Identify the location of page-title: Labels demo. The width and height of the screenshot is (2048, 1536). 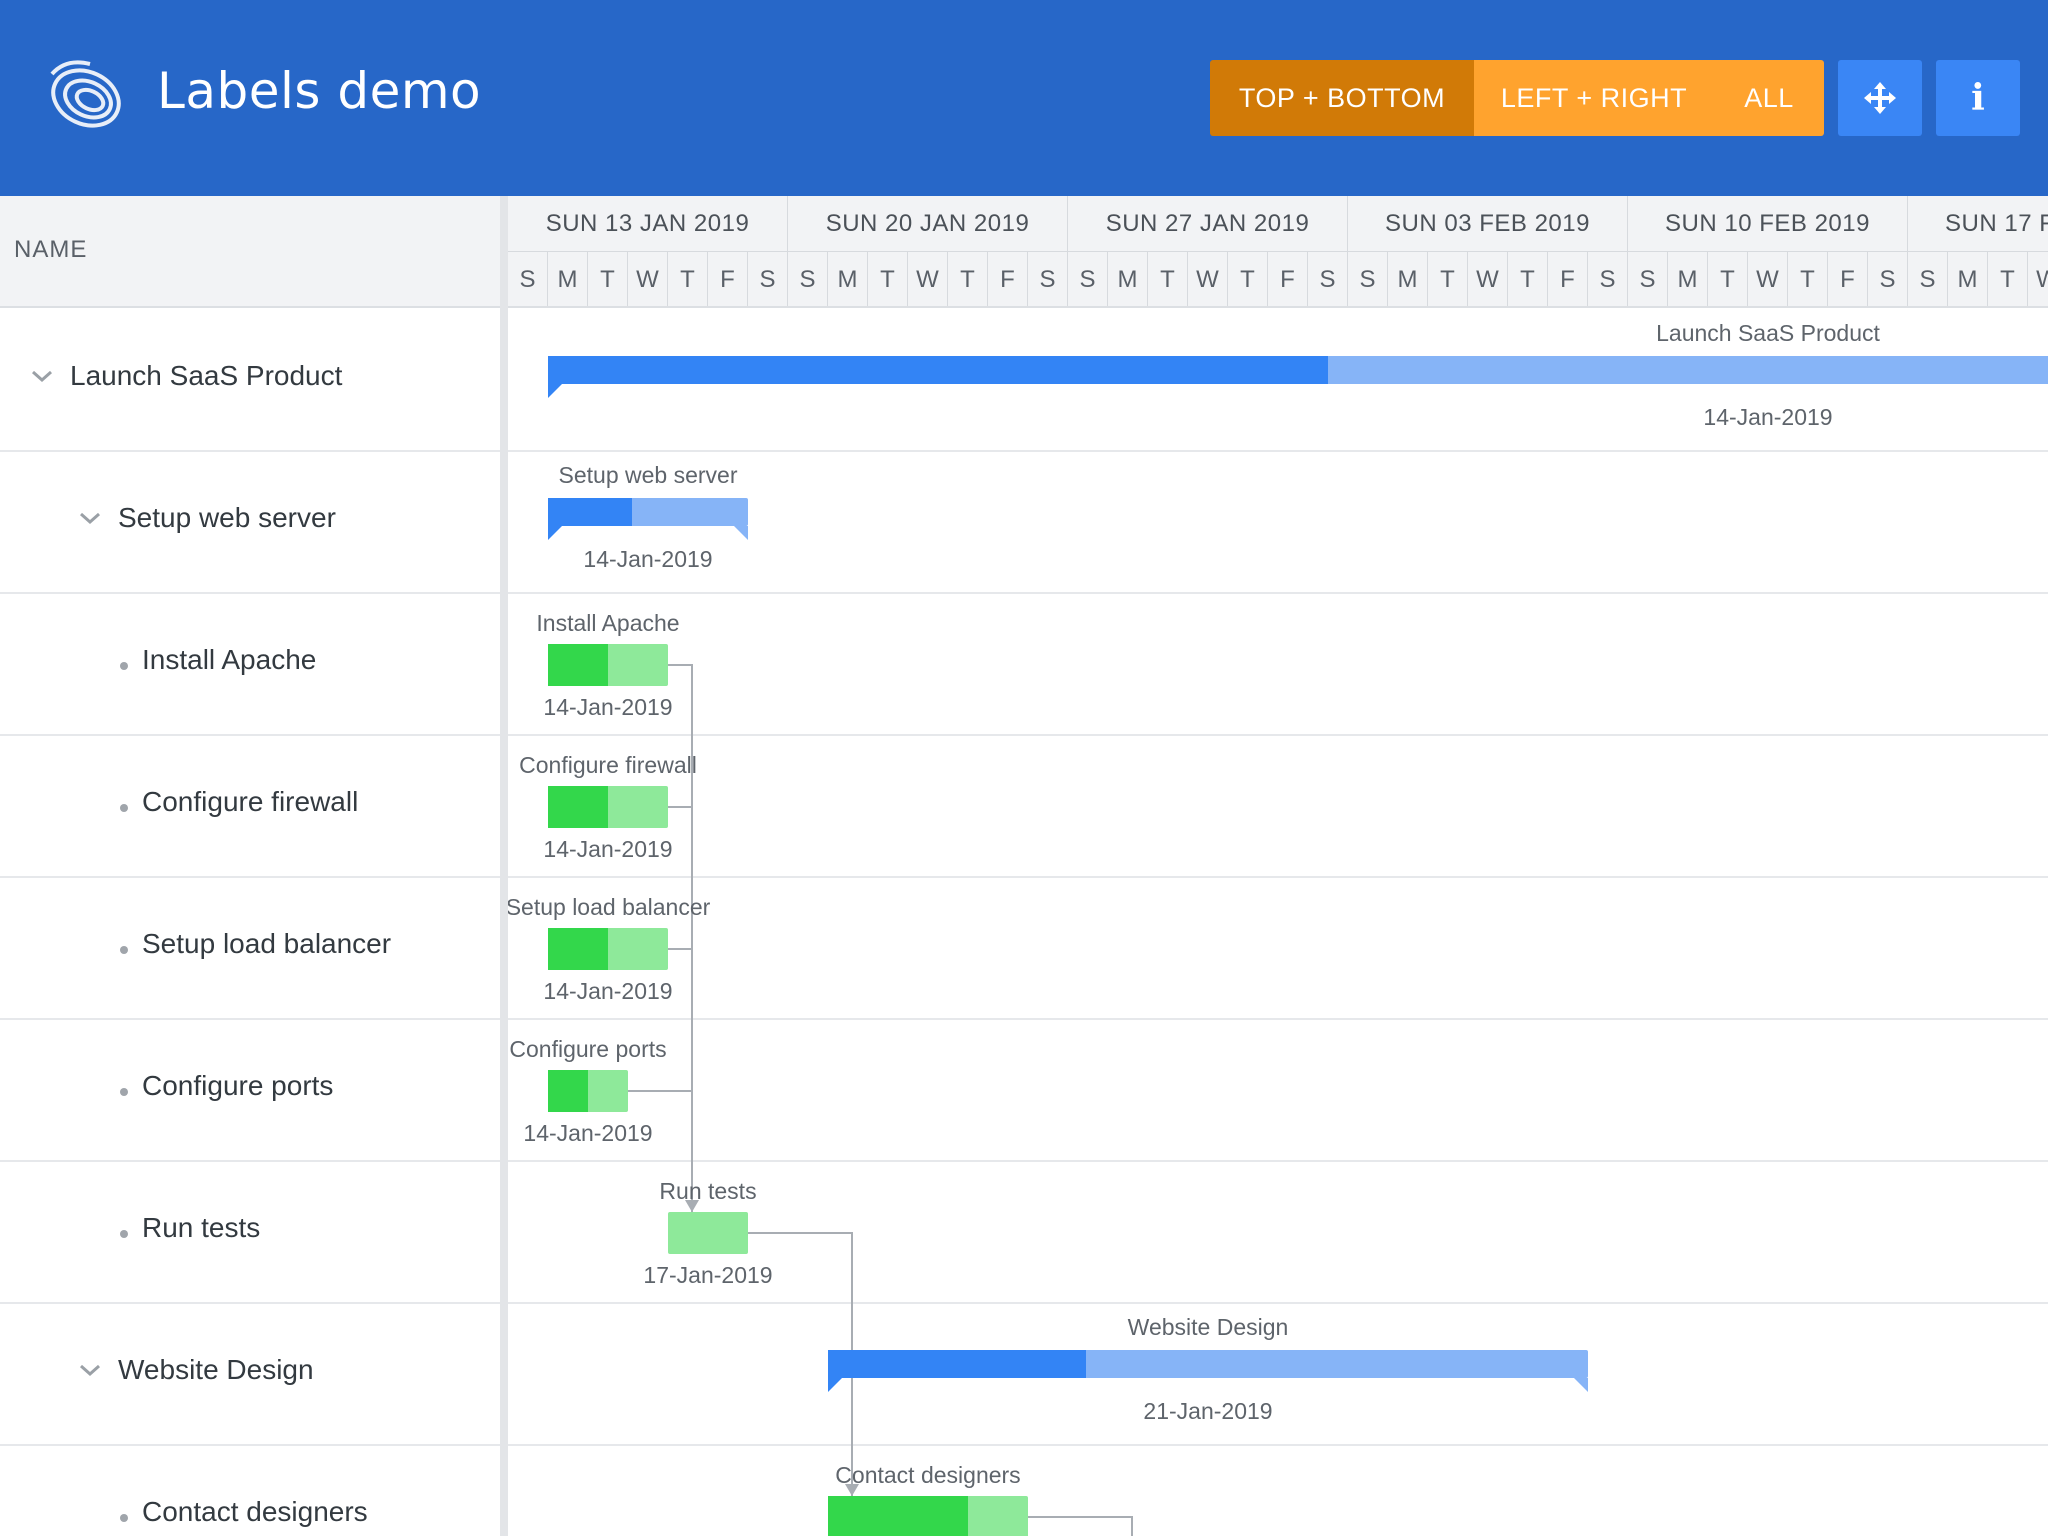
(319, 91).